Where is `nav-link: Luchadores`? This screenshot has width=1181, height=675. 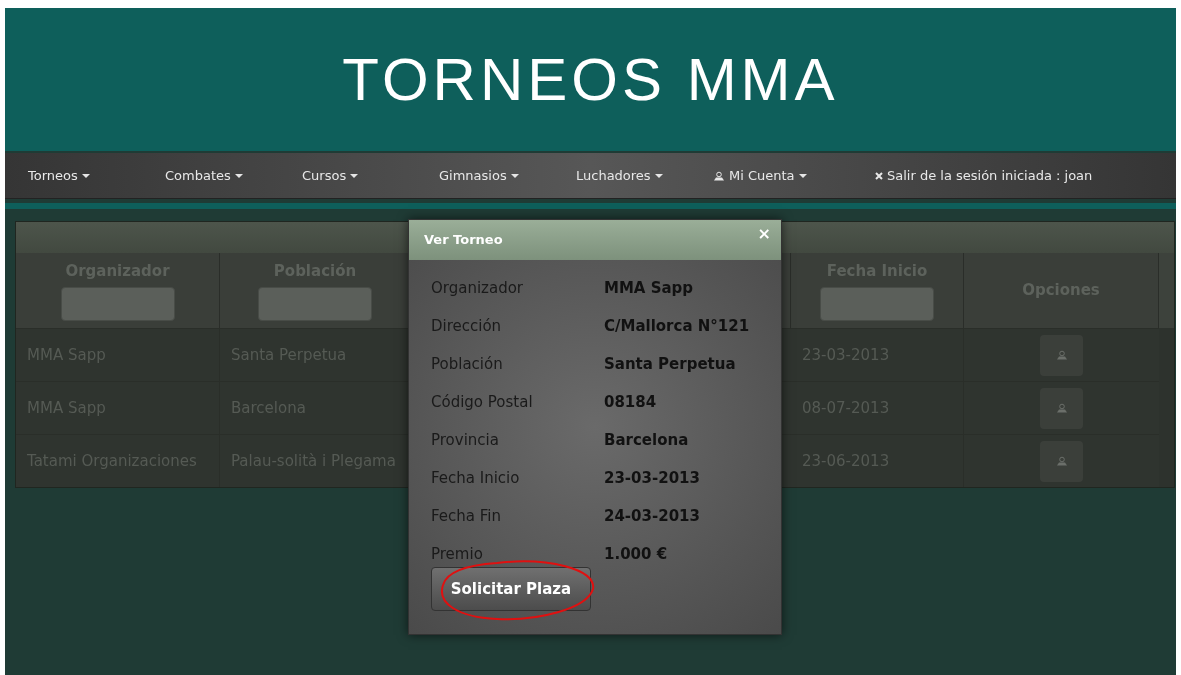
nav-link: Luchadores is located at coordinates (644, 175).